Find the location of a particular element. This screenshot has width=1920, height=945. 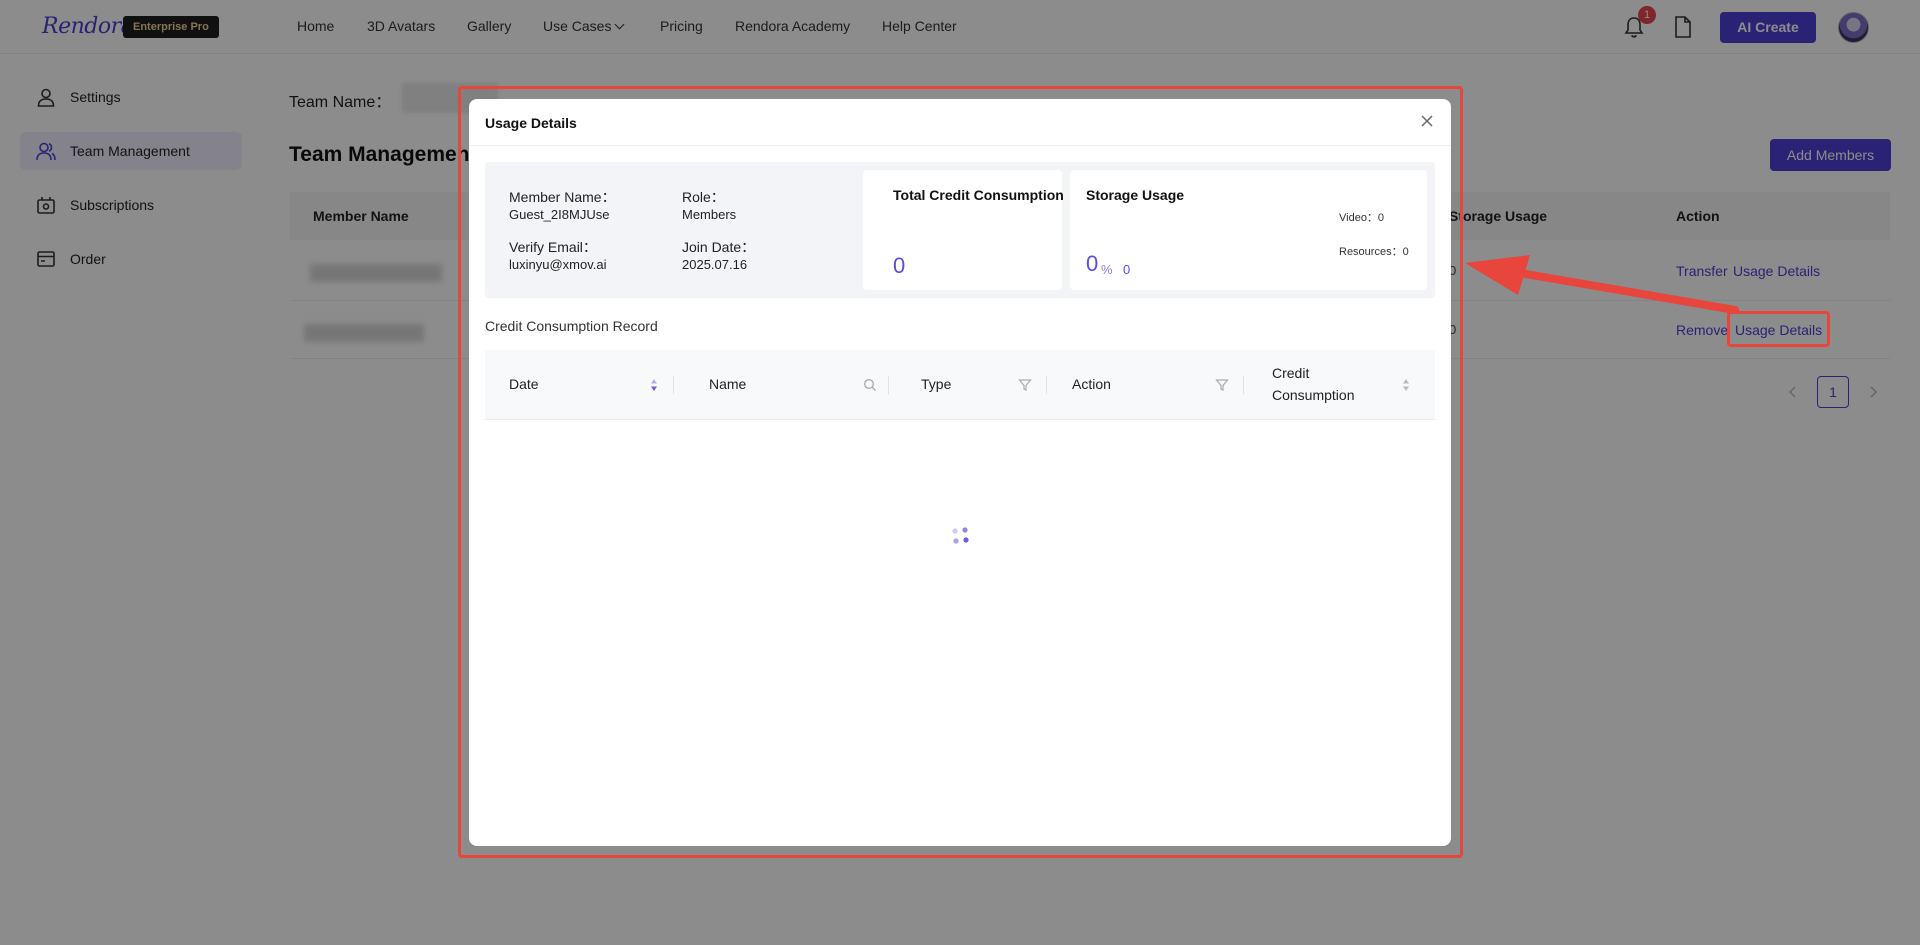

annotation-arrow-icon is located at coordinates (1602, 284).